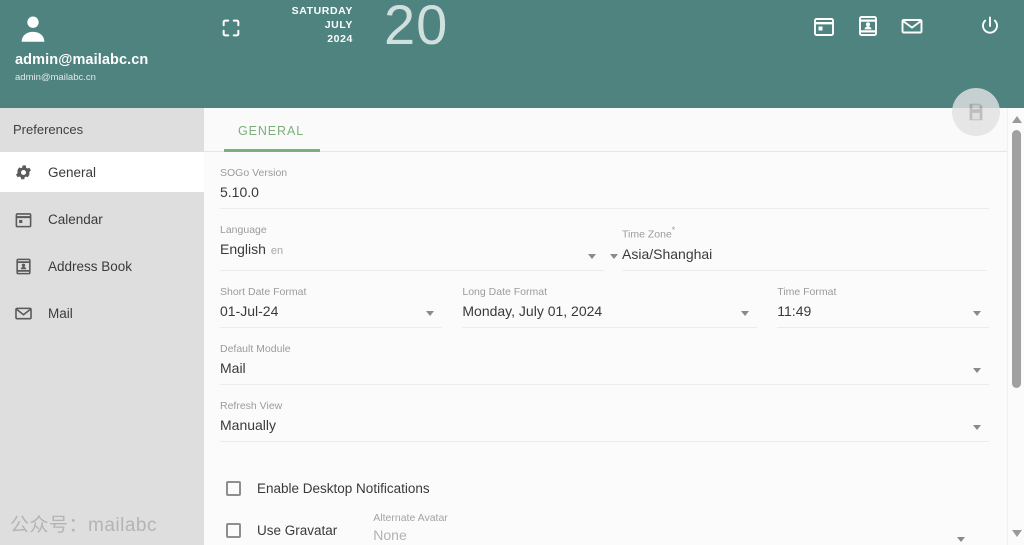 The image size is (1024, 545). Describe the element at coordinates (390, 535) in the screenshot. I see `field-value: None` at that location.